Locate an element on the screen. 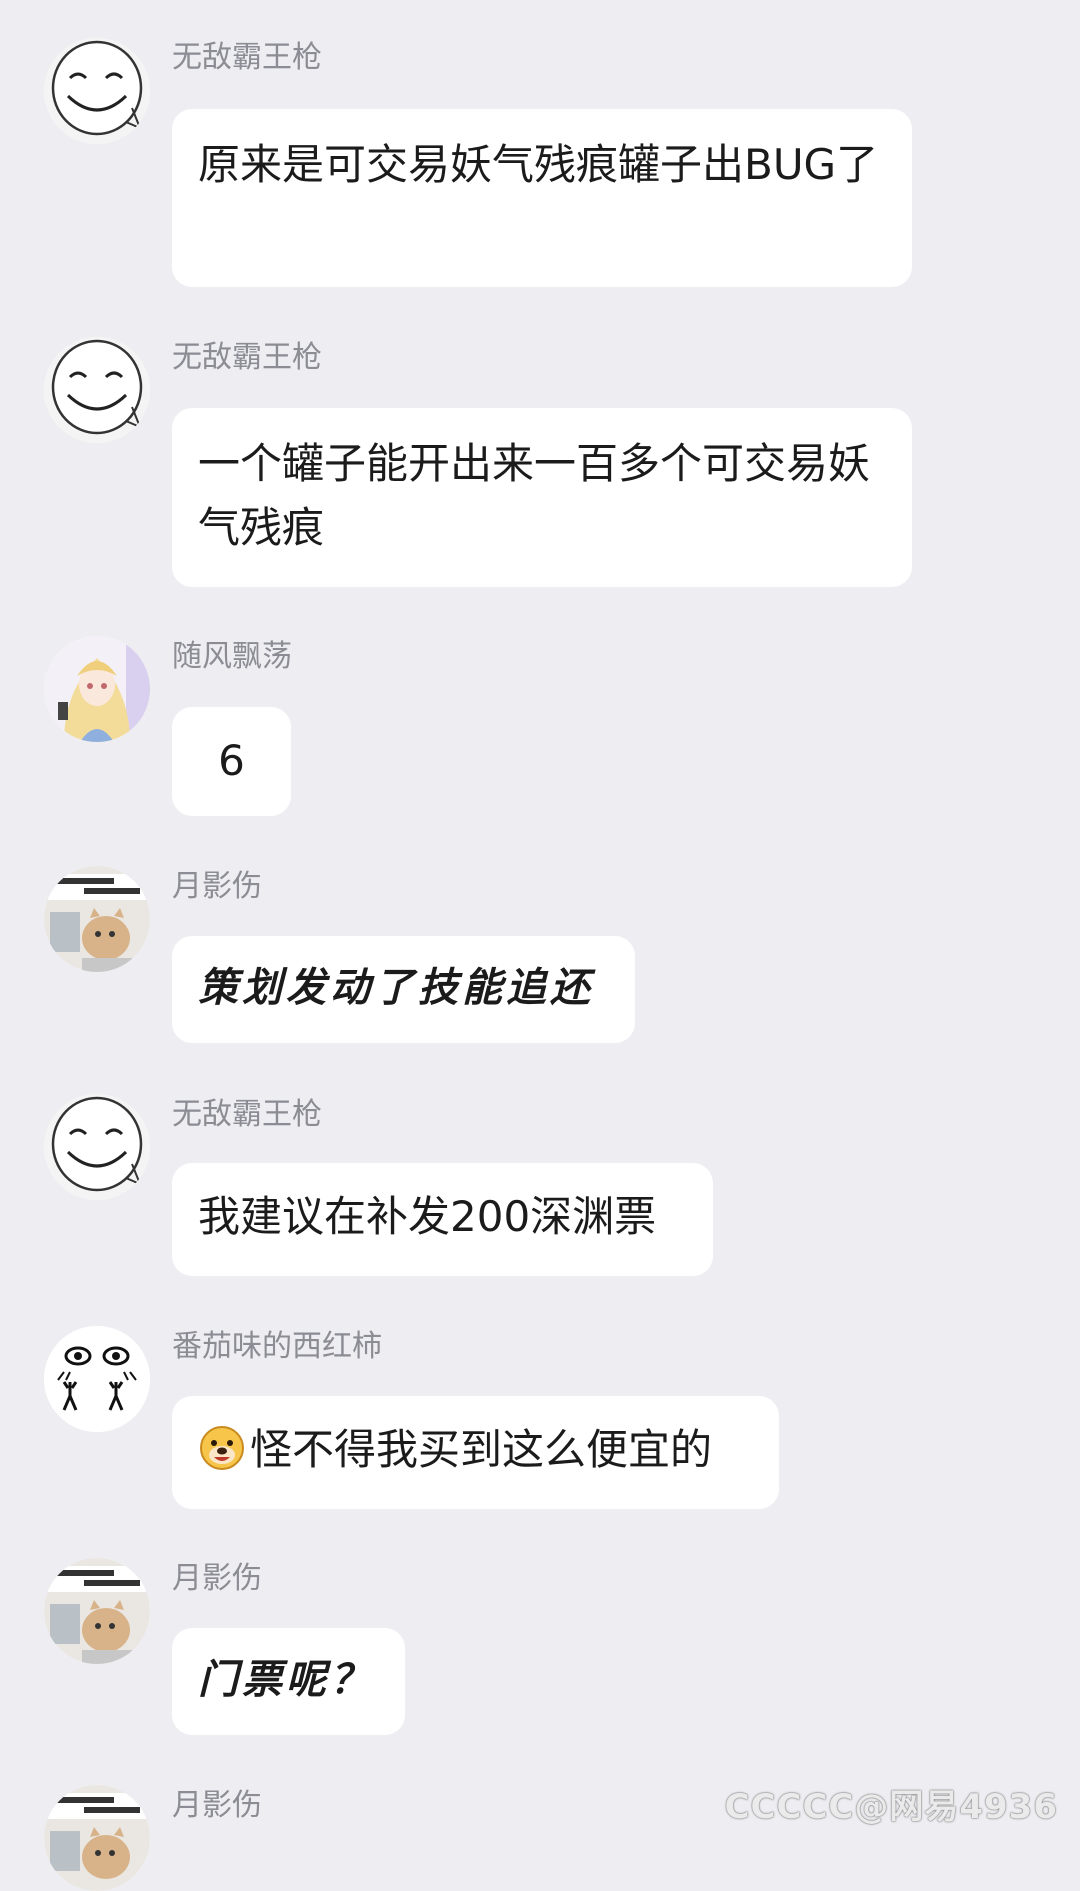 Image resolution: width=1080 pixels, height=1891 pixels. watermark: CCCCC@网易4936 is located at coordinates (891, 1807).